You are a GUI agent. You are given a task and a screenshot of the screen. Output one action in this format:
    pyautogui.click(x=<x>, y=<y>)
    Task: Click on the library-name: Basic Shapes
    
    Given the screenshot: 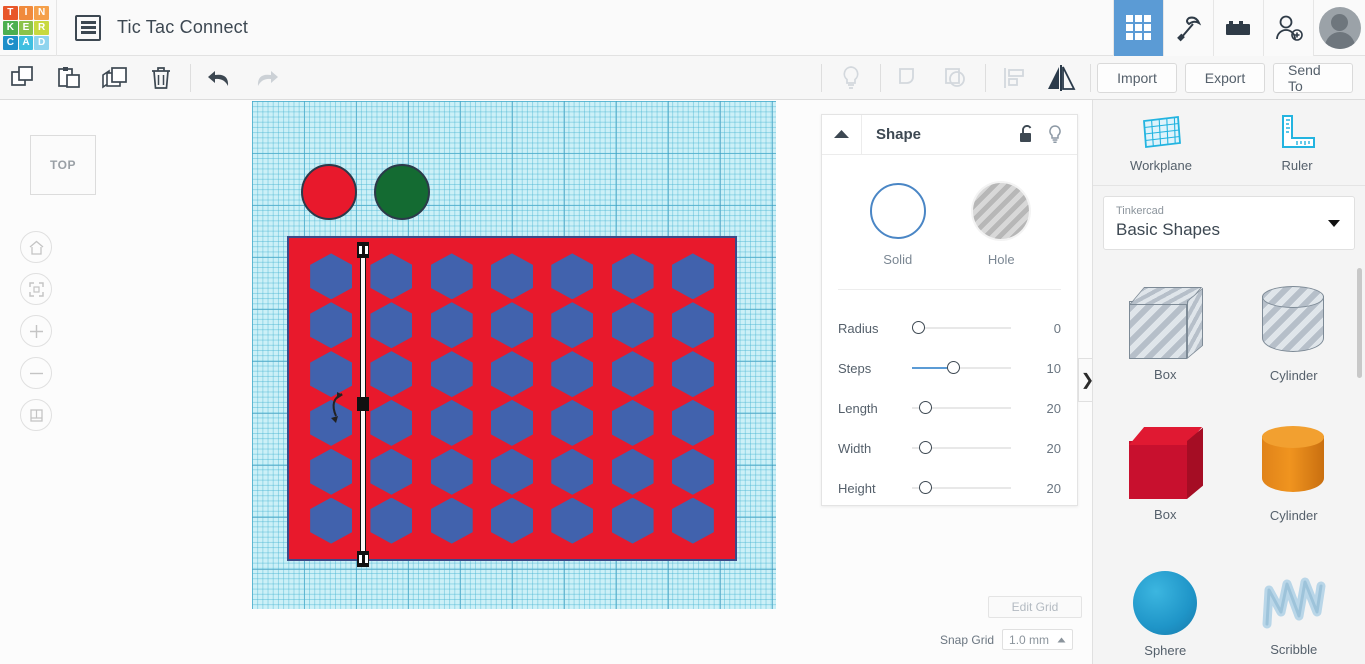 What is the action you would take?
    pyautogui.click(x=1168, y=229)
    